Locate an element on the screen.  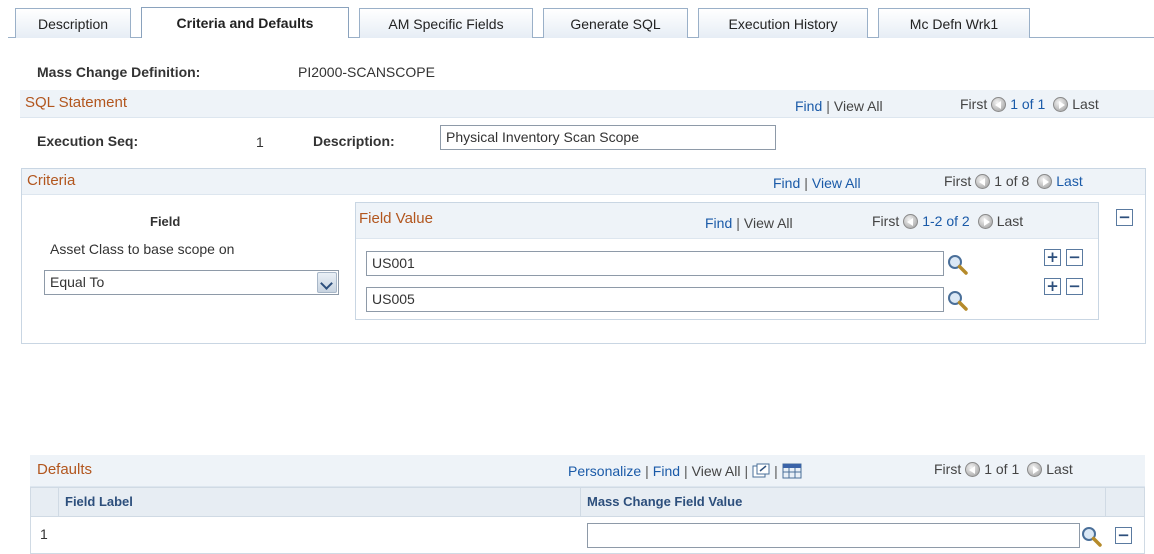
field-value-count: 1-2 of 2 is located at coordinates (946, 221).